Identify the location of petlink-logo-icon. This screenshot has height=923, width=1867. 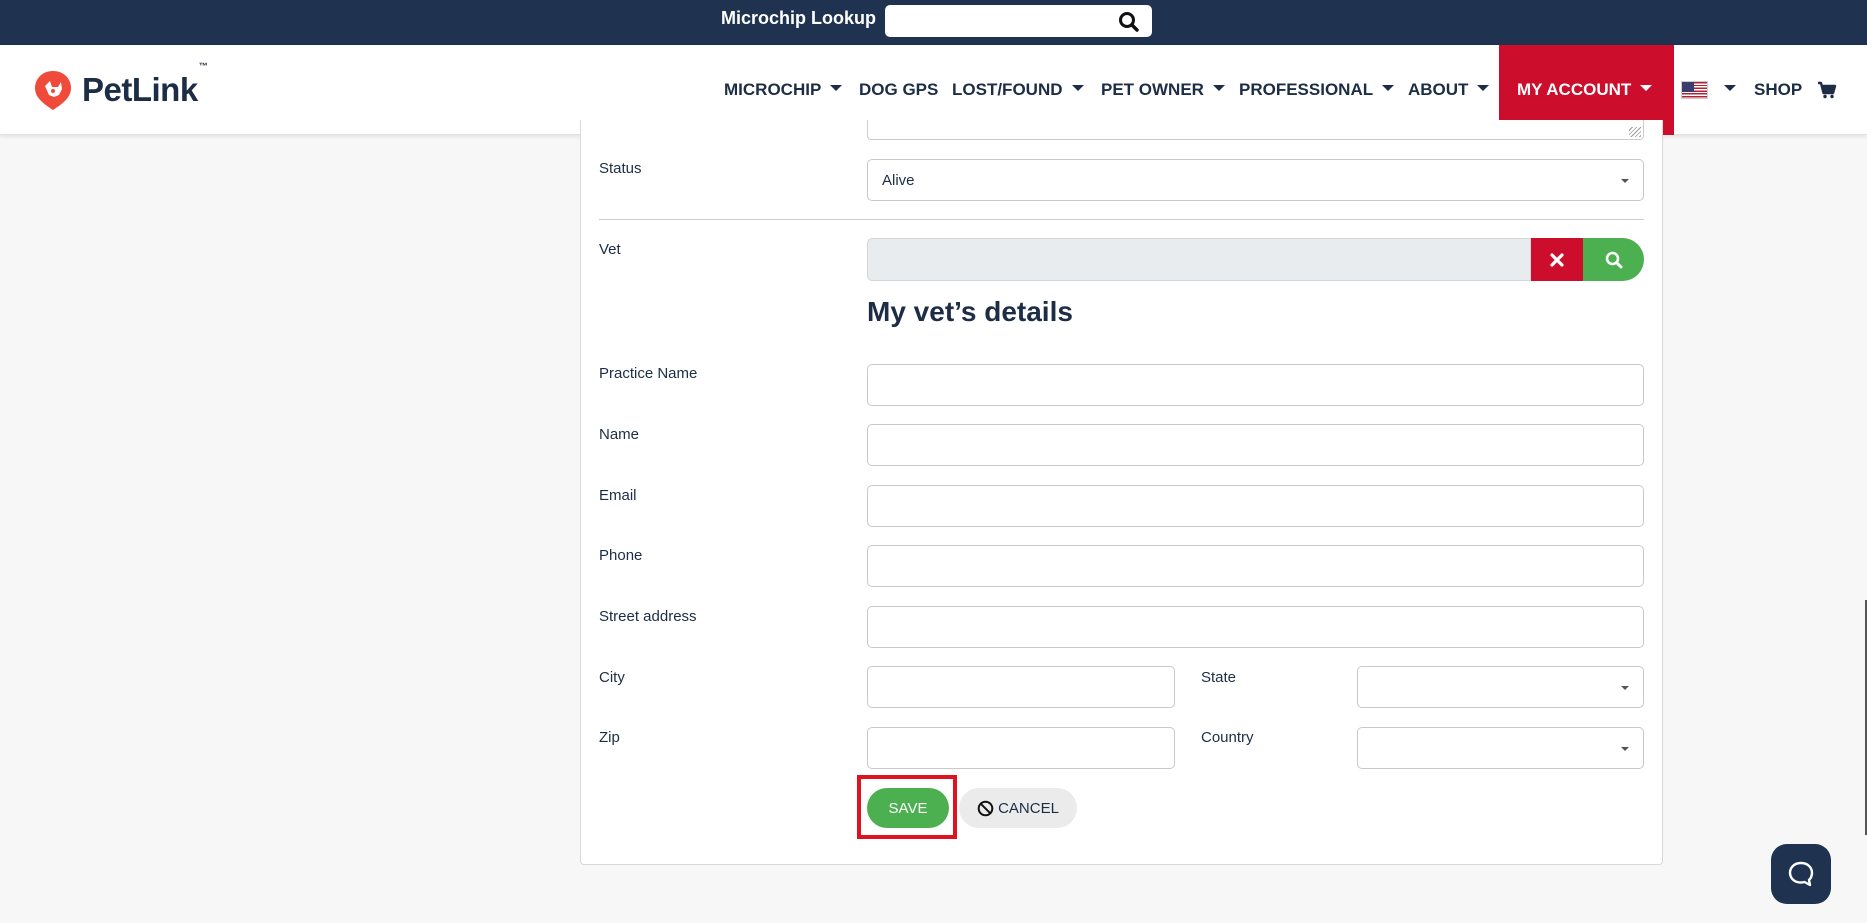
(53, 90).